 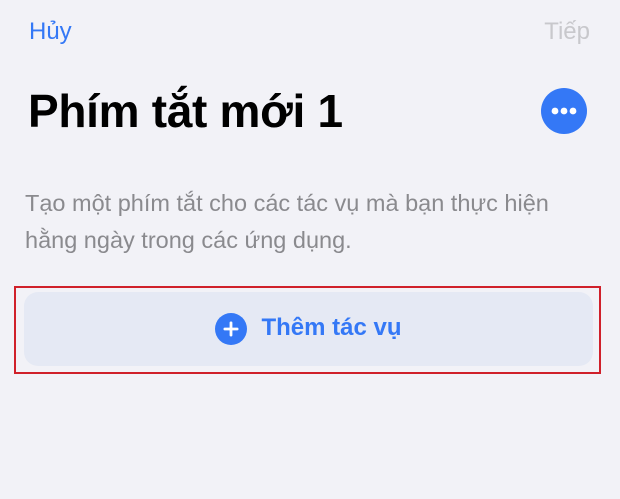 What do you see at coordinates (310, 35) in the screenshot?
I see `navigation-bar: Hủy Tiếp` at bounding box center [310, 35].